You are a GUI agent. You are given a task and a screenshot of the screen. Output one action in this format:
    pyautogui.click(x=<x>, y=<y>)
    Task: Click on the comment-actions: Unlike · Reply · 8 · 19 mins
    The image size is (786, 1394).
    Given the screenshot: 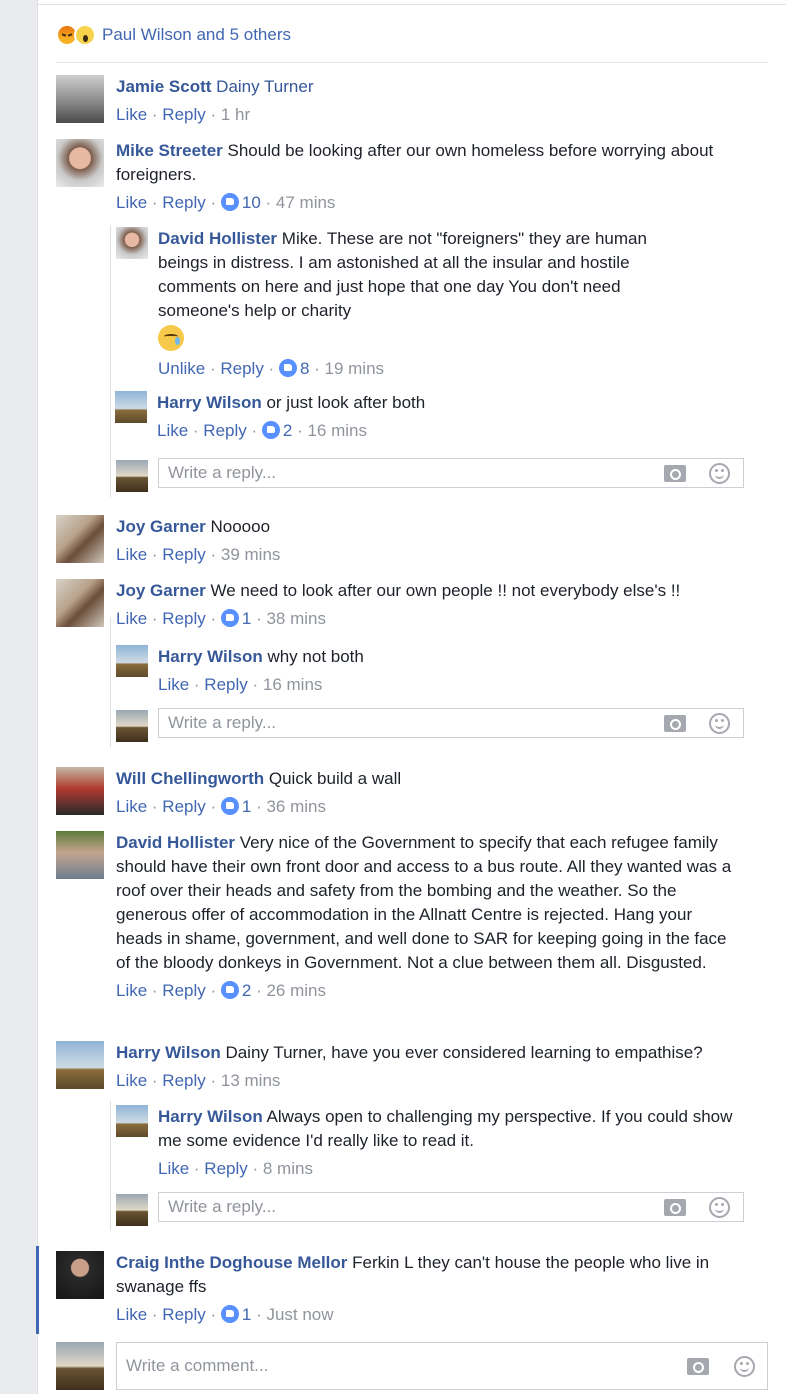 What is the action you would take?
    pyautogui.click(x=271, y=368)
    